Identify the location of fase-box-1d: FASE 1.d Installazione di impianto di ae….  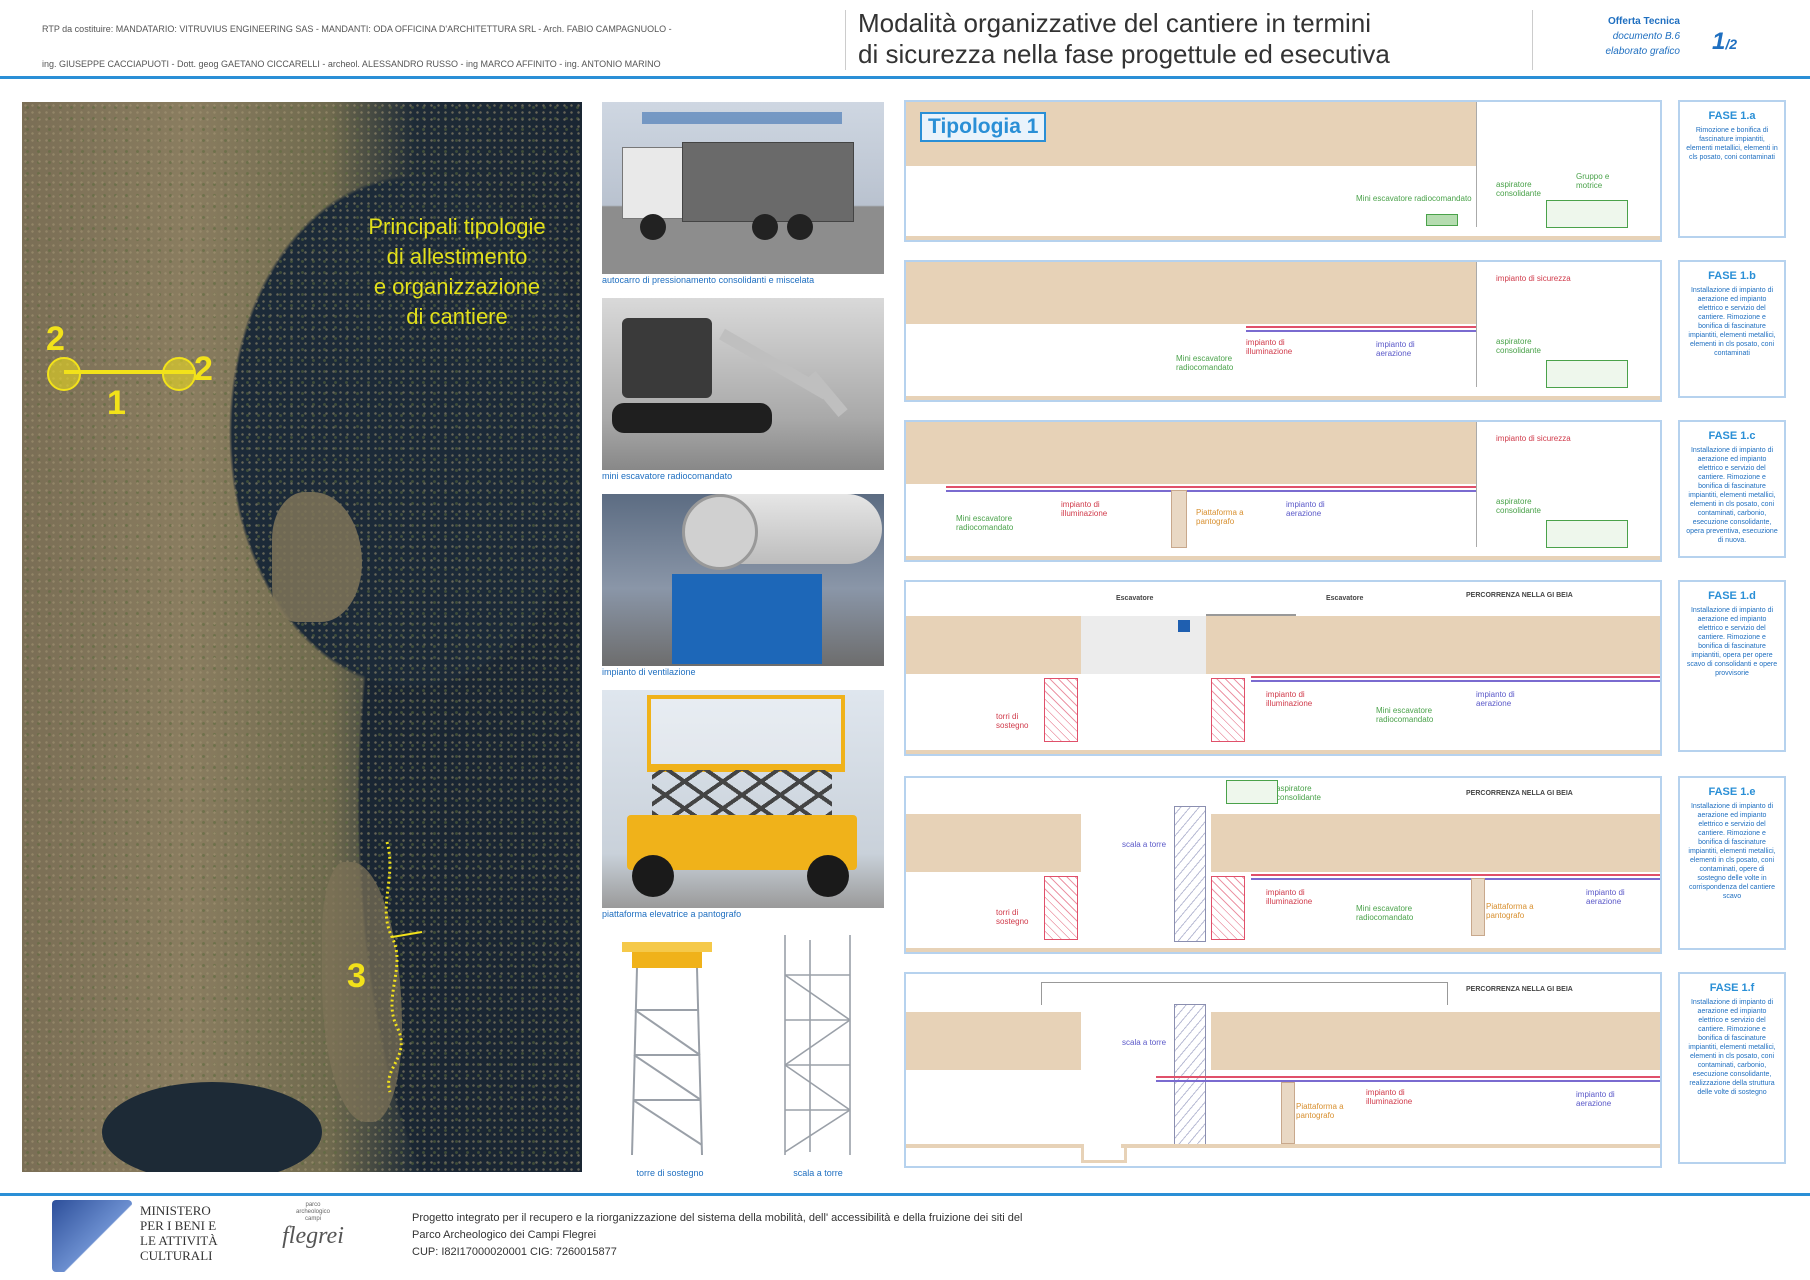
(1732, 666).